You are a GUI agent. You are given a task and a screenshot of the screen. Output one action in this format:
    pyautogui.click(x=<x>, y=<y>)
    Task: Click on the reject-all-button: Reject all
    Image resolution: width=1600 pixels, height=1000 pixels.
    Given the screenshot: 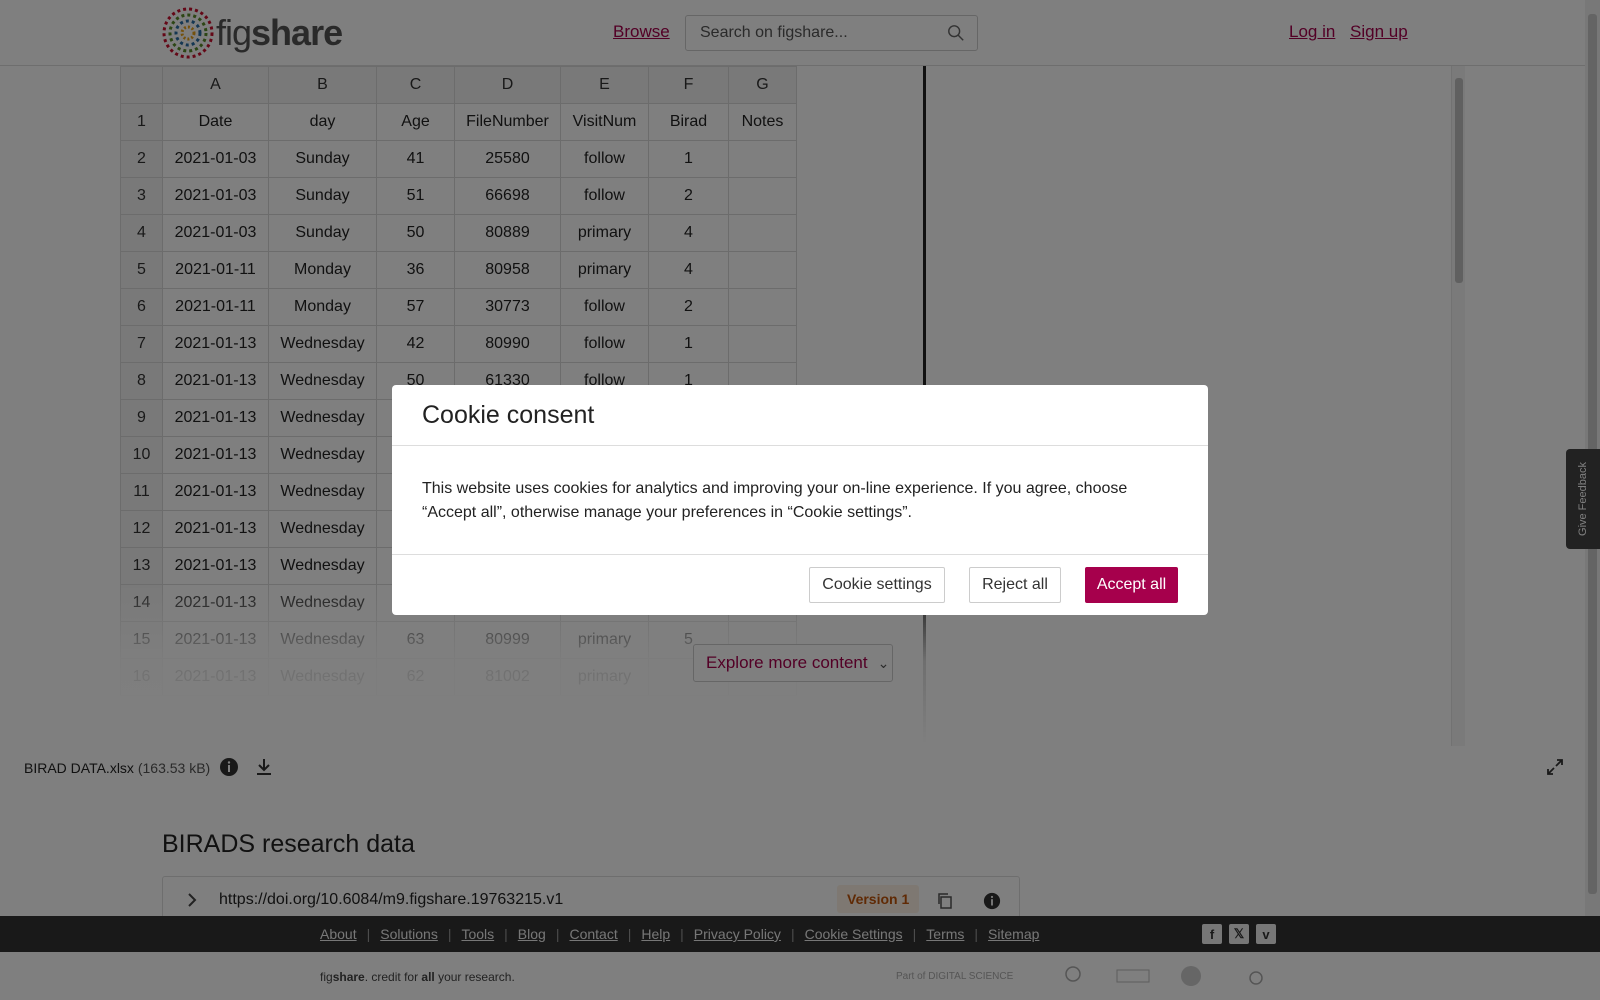 What is the action you would take?
    pyautogui.click(x=1015, y=585)
    